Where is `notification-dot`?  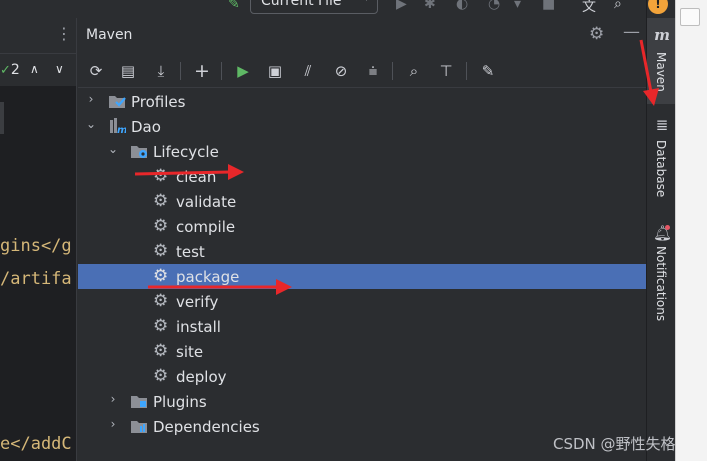 notification-dot is located at coordinates (667, 227).